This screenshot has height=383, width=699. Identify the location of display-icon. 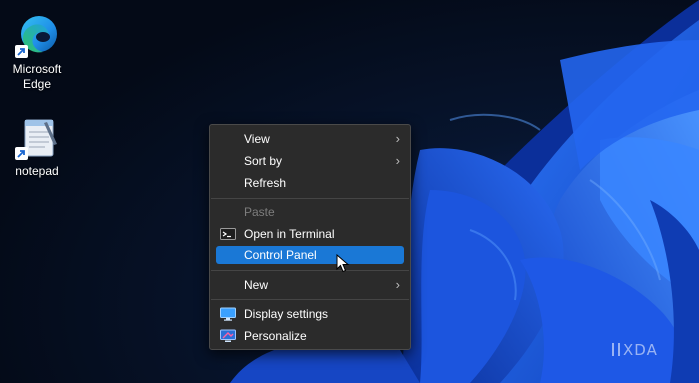
(228, 314).